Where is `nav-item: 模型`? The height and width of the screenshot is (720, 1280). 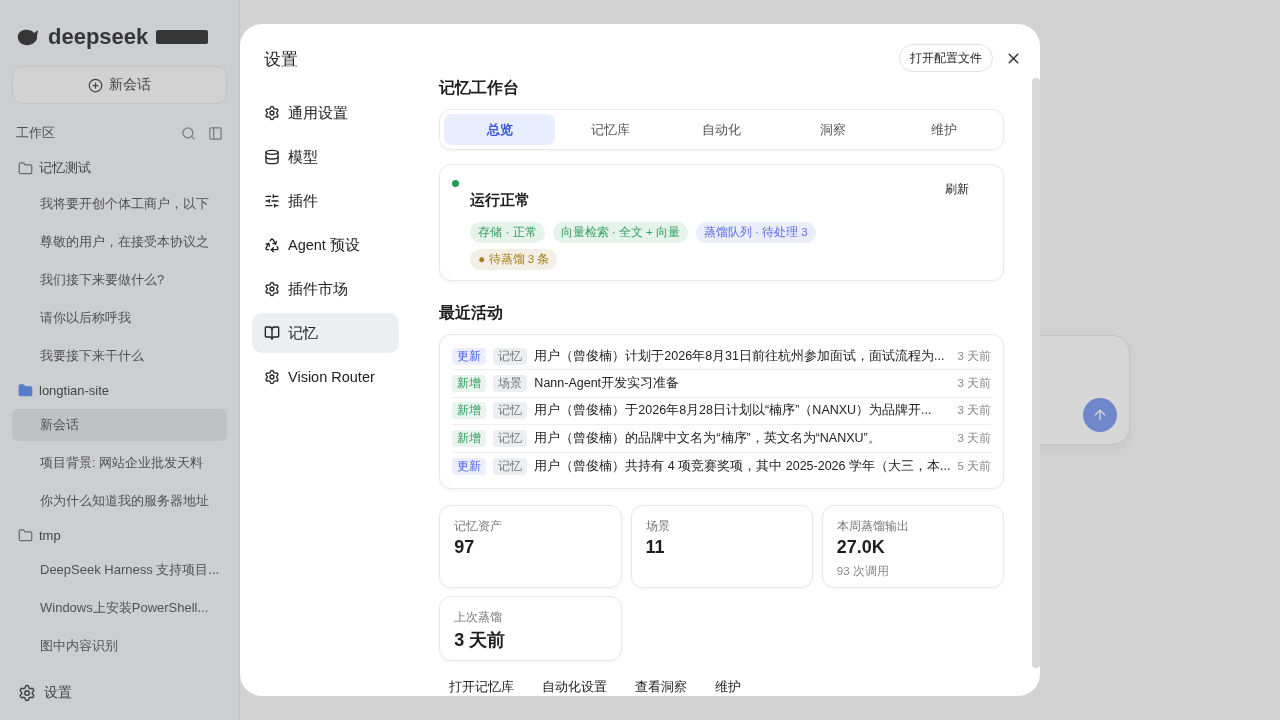 nav-item: 模型 is located at coordinates (326, 157).